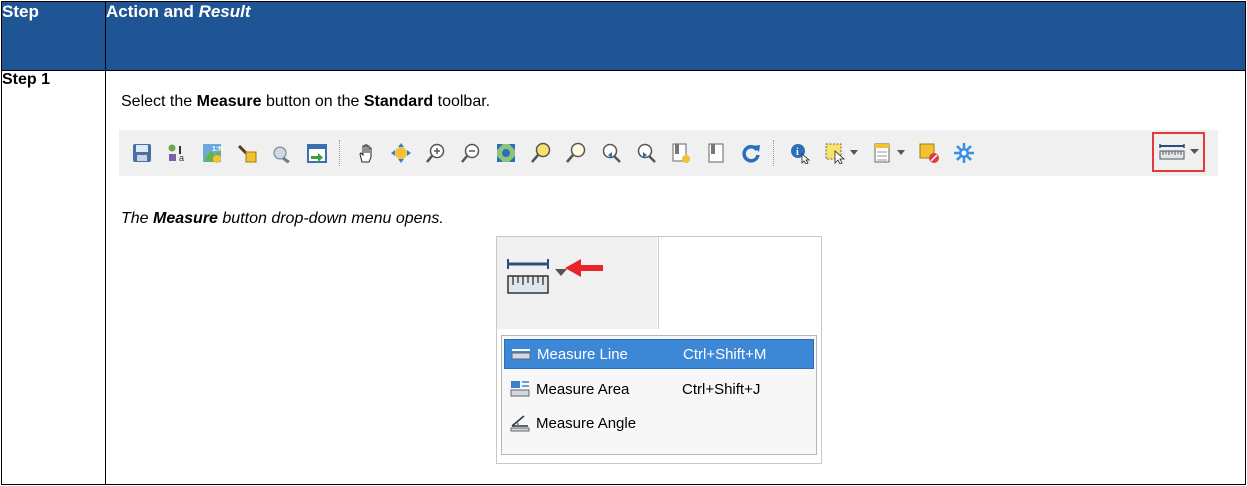 This screenshot has height=486, width=1247. Describe the element at coordinates (142, 153) in the screenshot. I see `save-icon` at that location.